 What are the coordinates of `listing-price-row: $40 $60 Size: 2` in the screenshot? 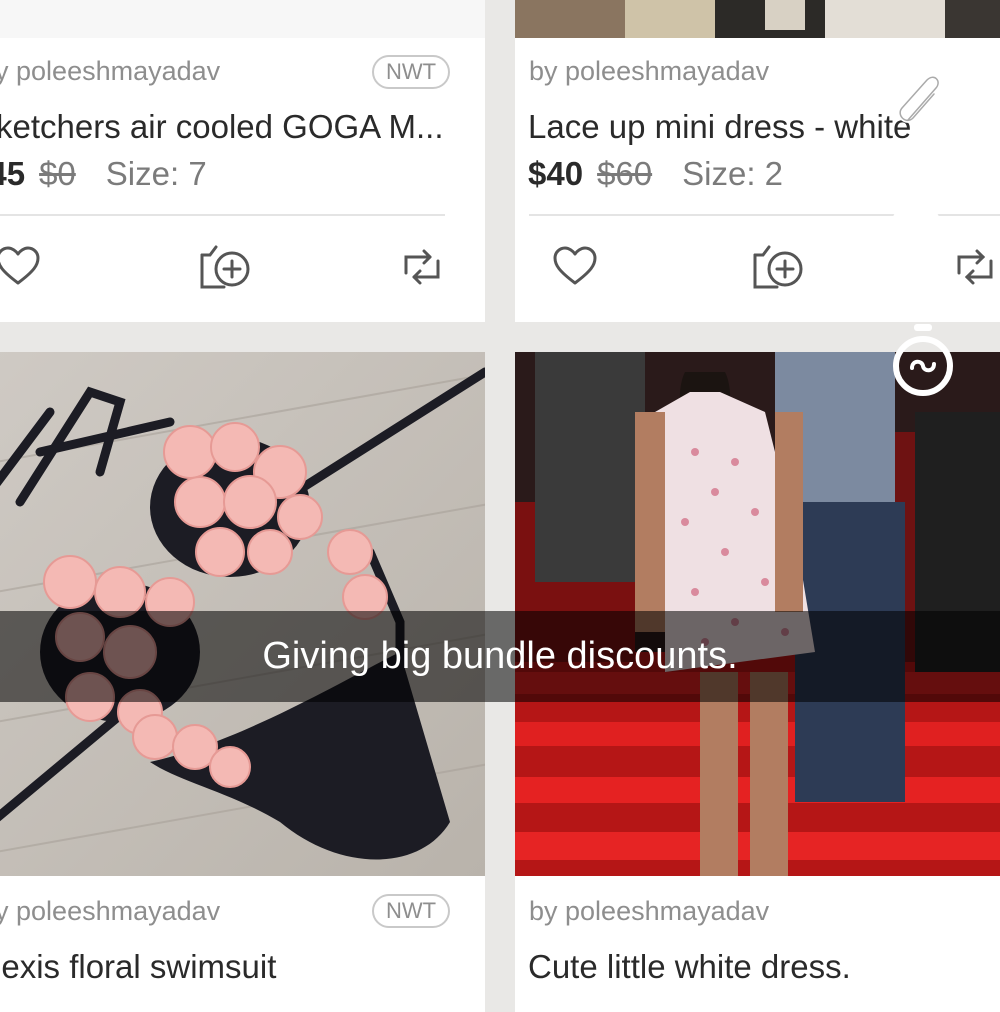 It's located at (655, 174).